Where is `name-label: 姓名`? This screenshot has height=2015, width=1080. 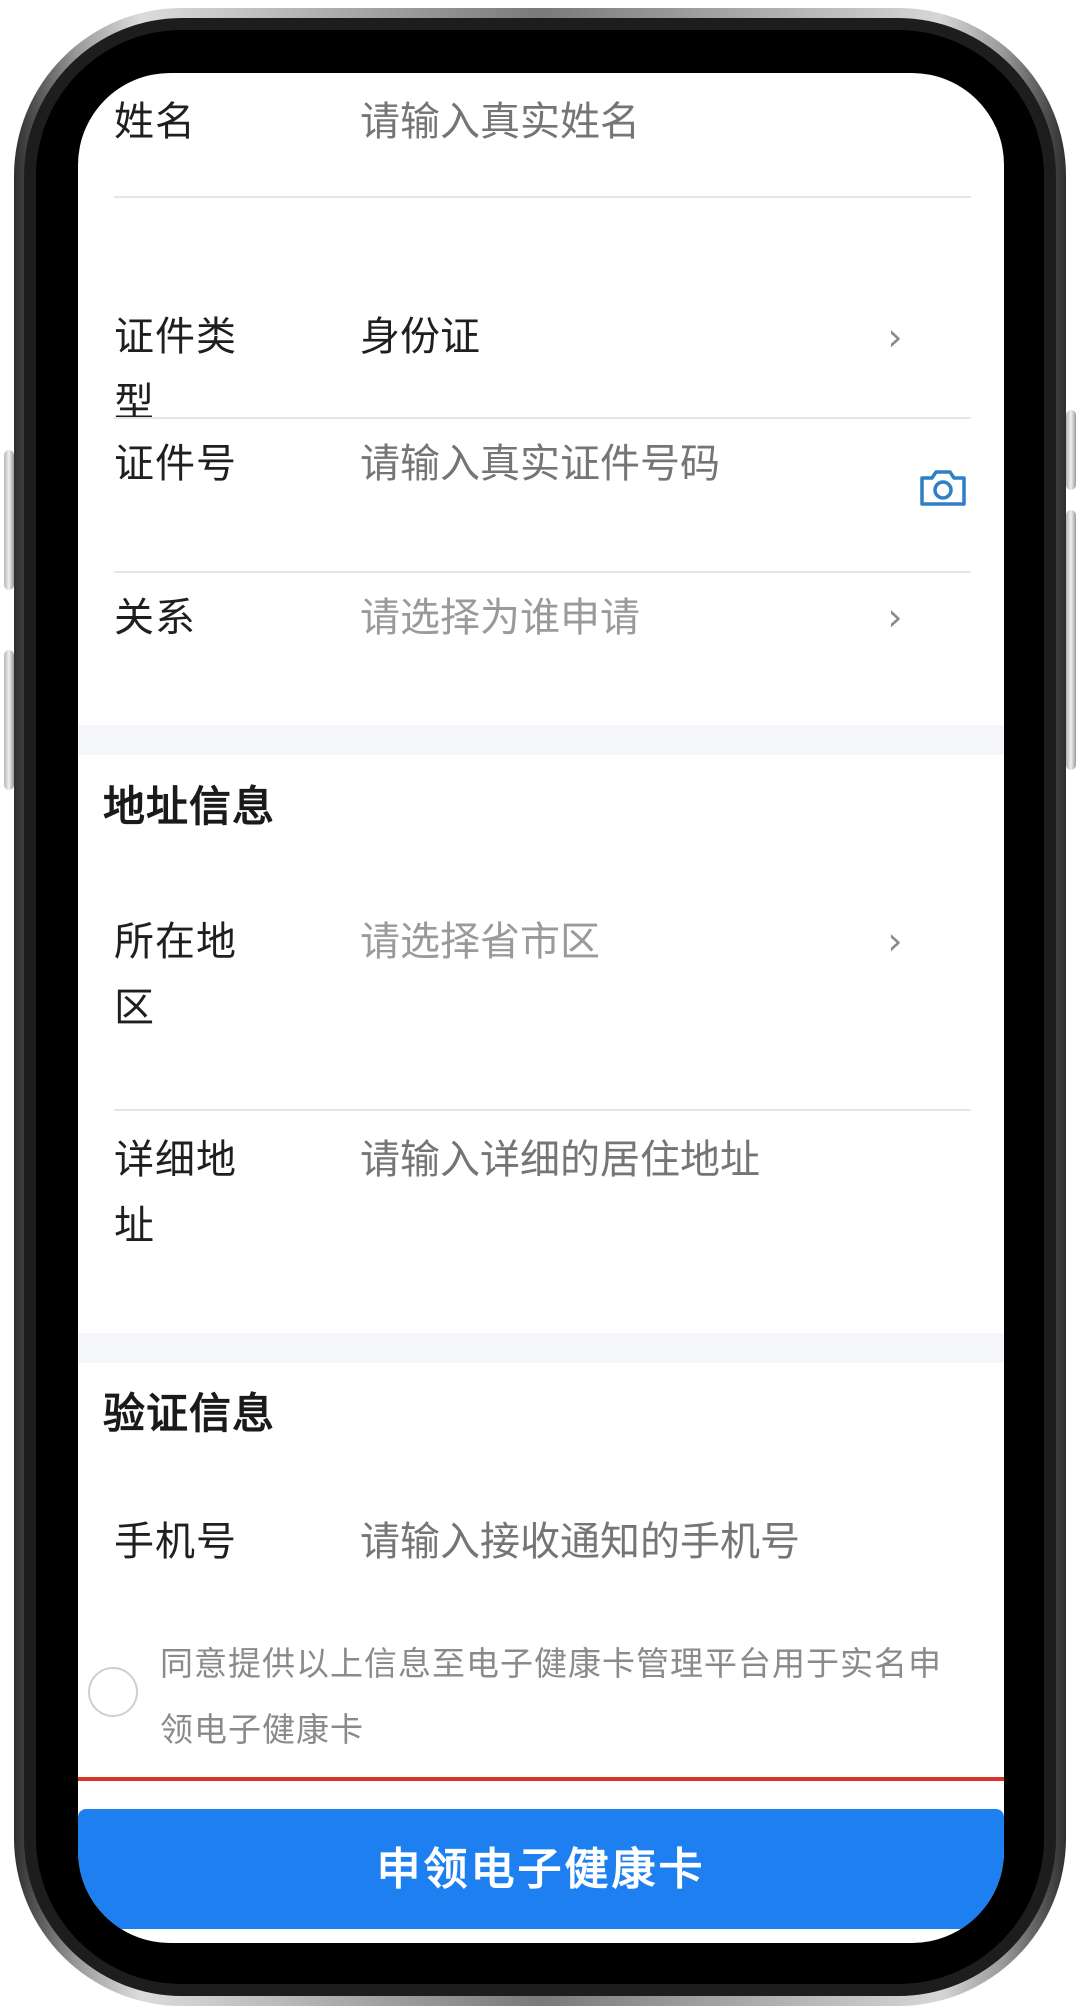
name-label: 姓名 is located at coordinates (155, 122).